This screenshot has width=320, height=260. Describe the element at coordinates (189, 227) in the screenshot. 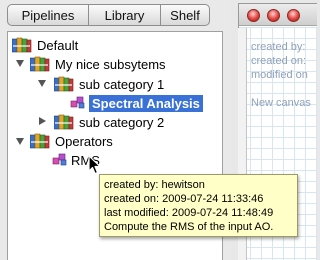

I see `tooltip-description: Compute the RMS of the input AO.` at that location.